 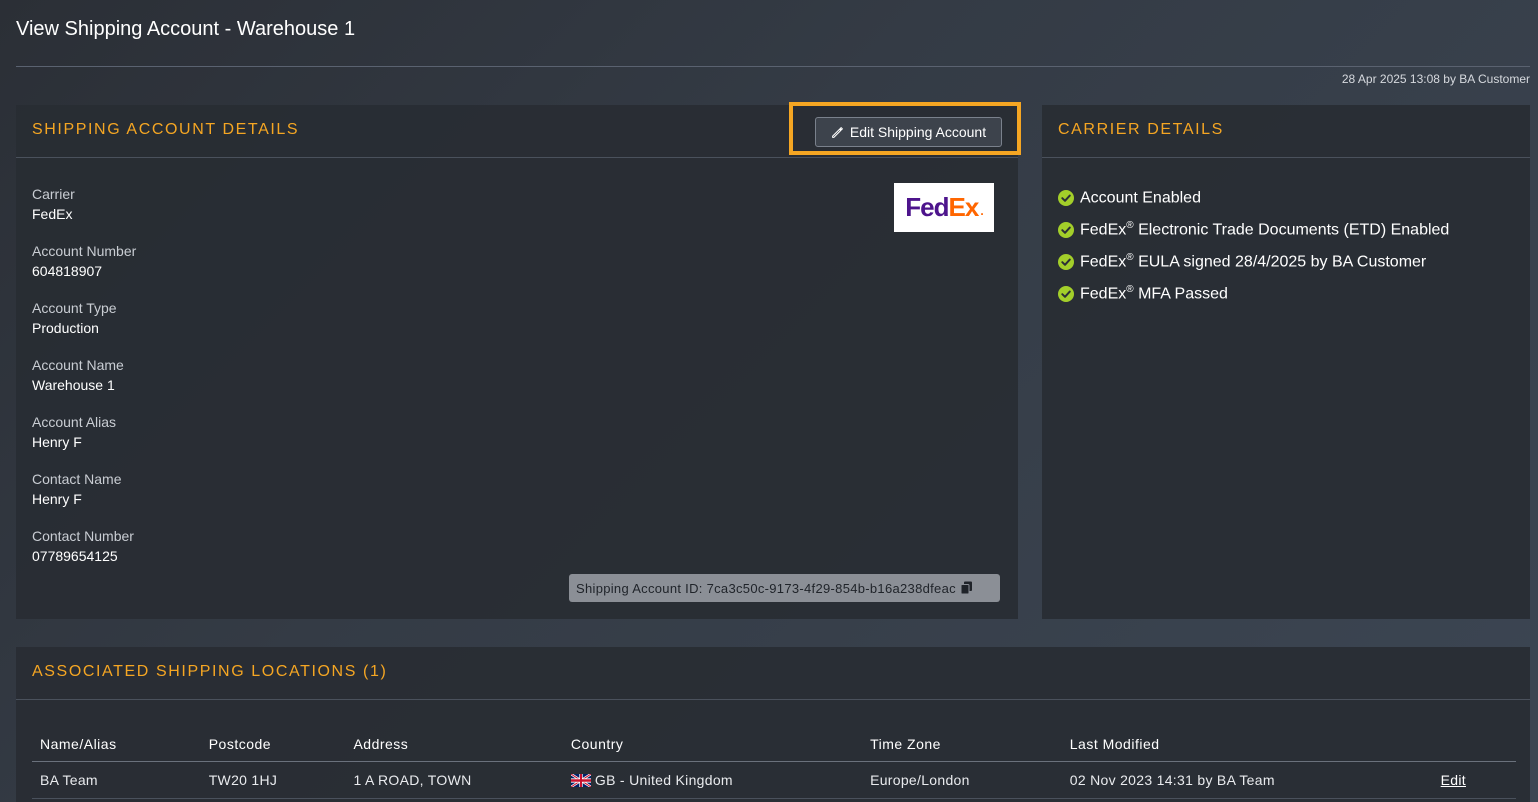 What do you see at coordinates (1474, 780) in the screenshot?
I see `cell-actions: Edit` at bounding box center [1474, 780].